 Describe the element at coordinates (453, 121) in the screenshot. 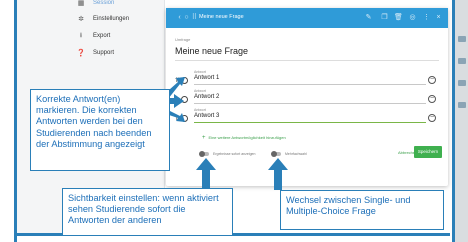

I see `frame-border-right` at that location.